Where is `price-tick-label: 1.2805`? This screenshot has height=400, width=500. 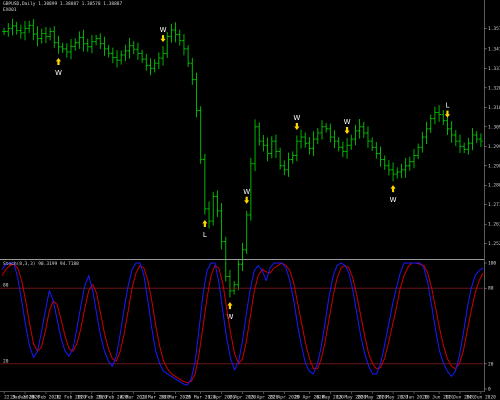
price-tick-label: 1.2805 is located at coordinates (494, 186).